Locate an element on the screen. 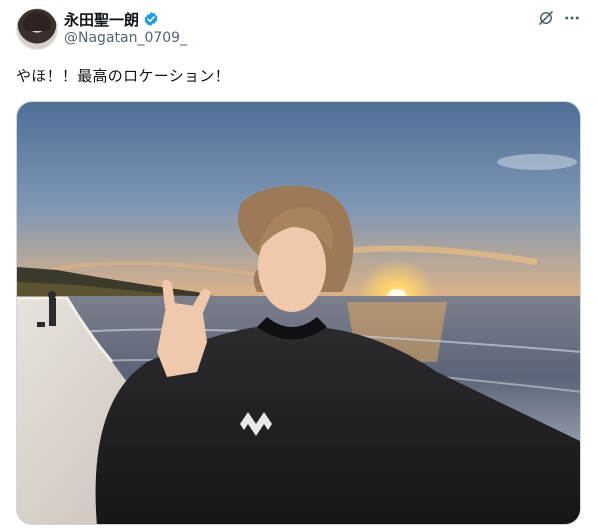 The image size is (598, 532). author-avatar is located at coordinates (37, 29).